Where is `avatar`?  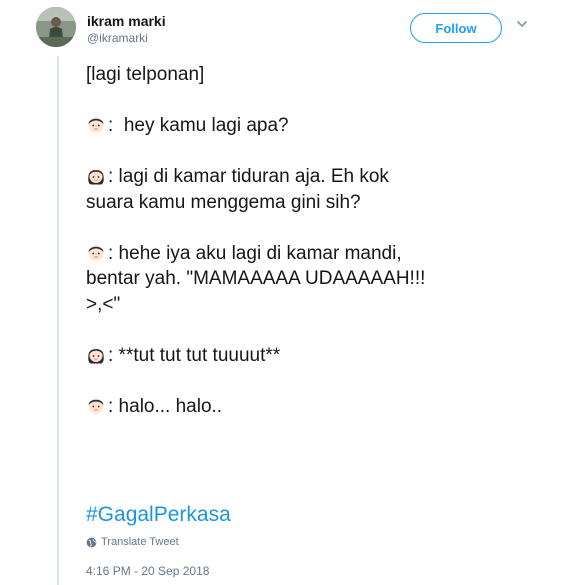 avatar is located at coordinates (56, 27).